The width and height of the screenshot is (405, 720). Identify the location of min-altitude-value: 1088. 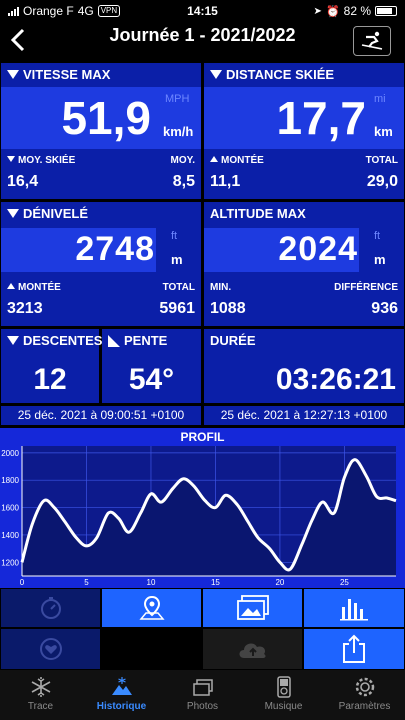
(228, 308).